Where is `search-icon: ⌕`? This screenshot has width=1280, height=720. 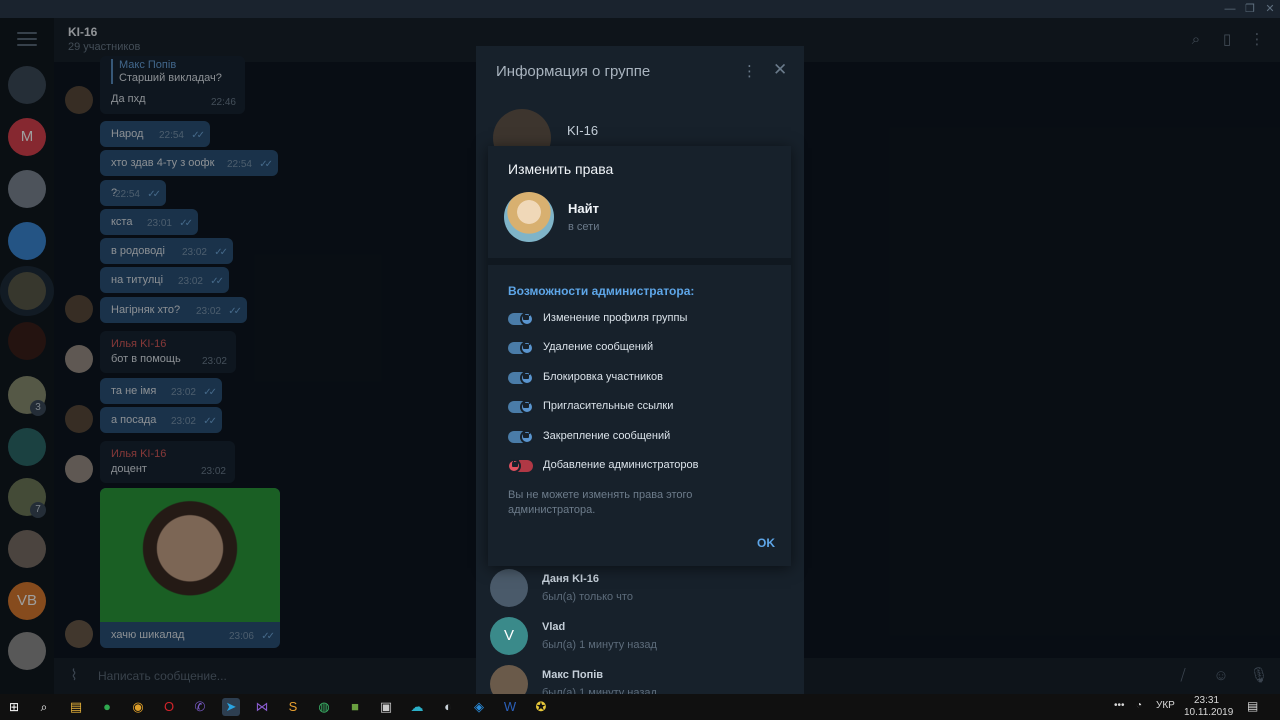
search-icon: ⌕ is located at coordinates (44, 707).